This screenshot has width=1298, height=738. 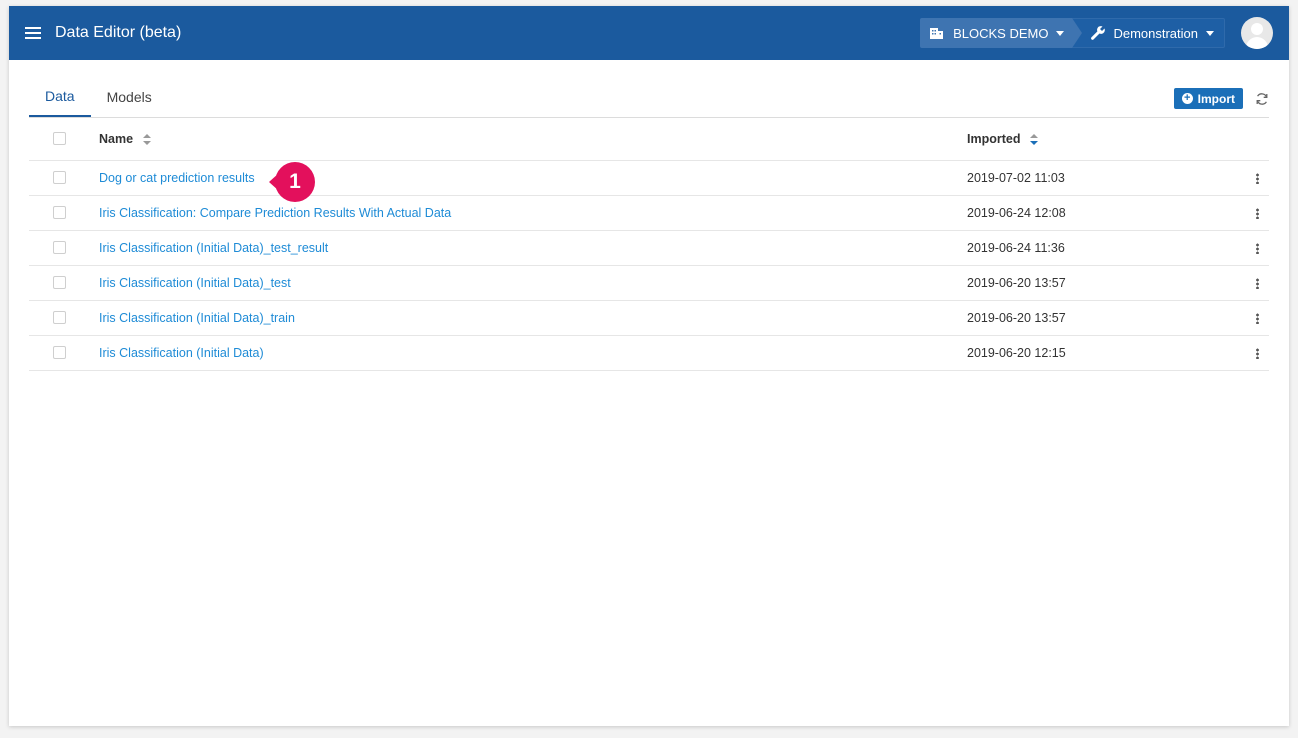 I want to click on project-selector: Demonstration, so click(x=1148, y=33).